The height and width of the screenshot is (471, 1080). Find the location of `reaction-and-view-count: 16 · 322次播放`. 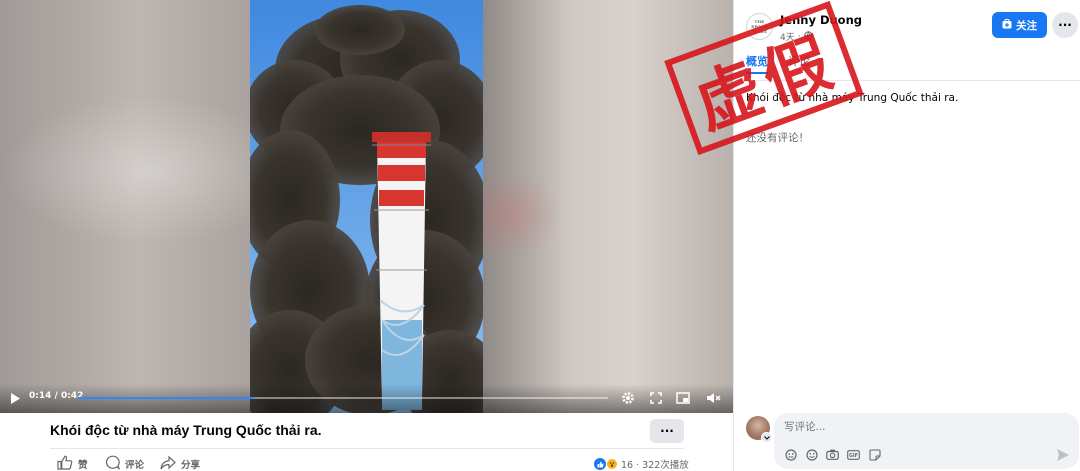

reaction-and-view-count: 16 · 322次播放 is located at coordinates (655, 465).